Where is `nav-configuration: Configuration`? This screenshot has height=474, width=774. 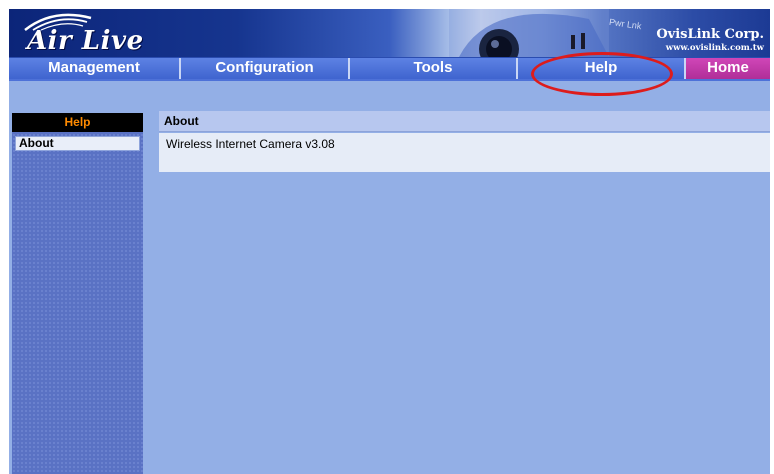
nav-configuration: Configuration is located at coordinates (265, 68).